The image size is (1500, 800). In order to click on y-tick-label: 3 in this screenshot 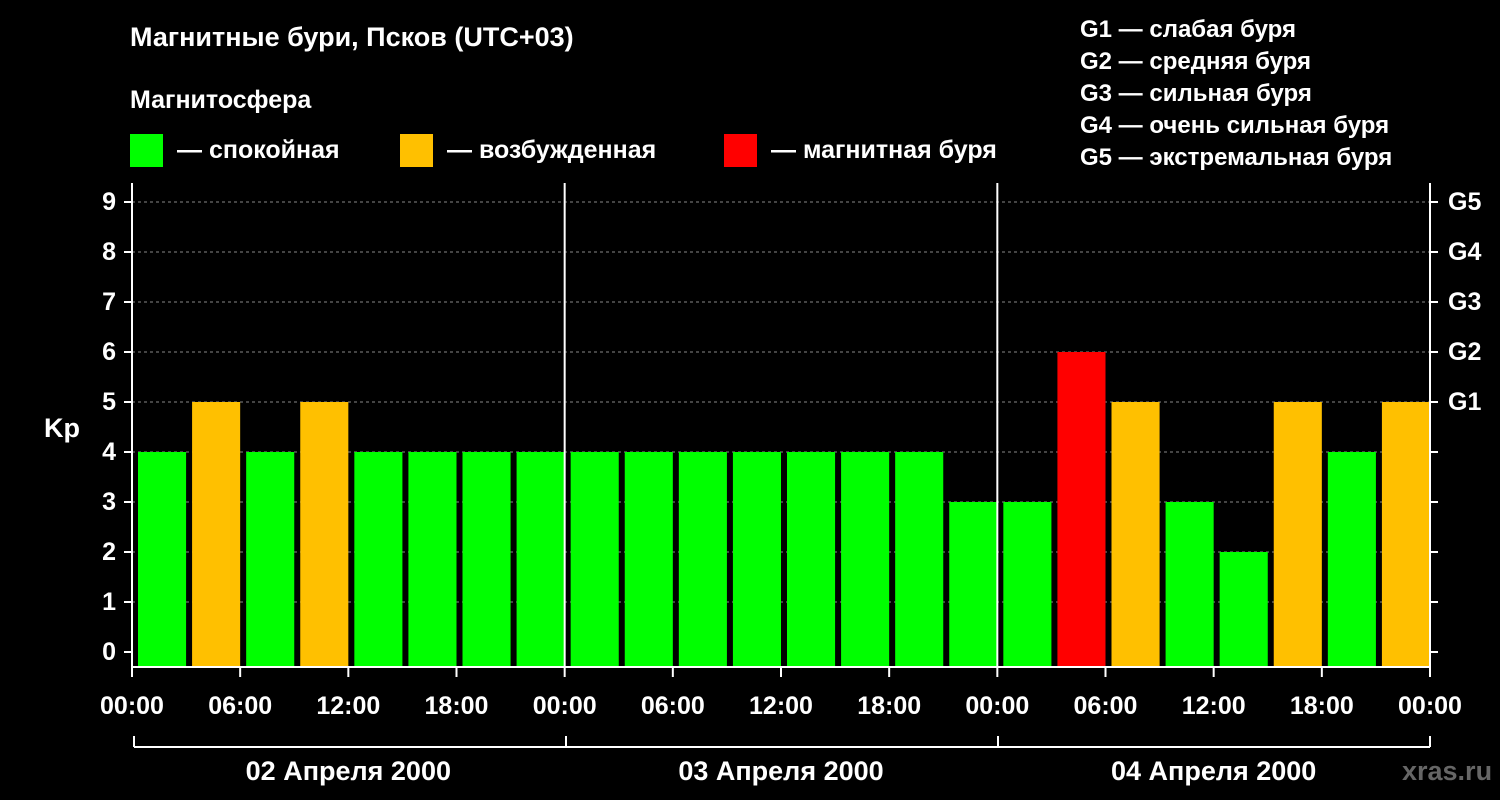, I will do `click(109, 502)`.